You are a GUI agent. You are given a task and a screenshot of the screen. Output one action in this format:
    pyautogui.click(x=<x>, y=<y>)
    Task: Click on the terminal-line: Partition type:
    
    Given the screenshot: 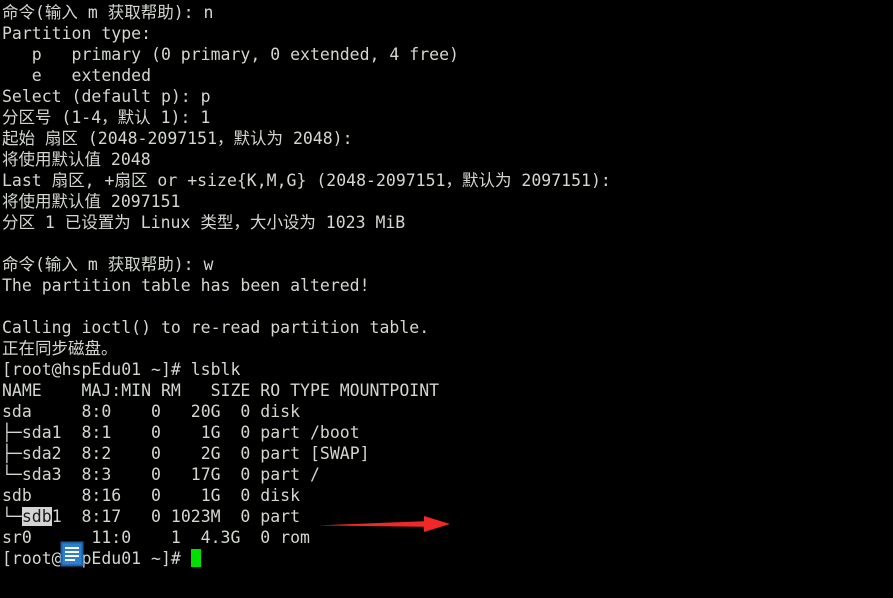 What is the action you would take?
    pyautogui.click(x=77, y=33)
    